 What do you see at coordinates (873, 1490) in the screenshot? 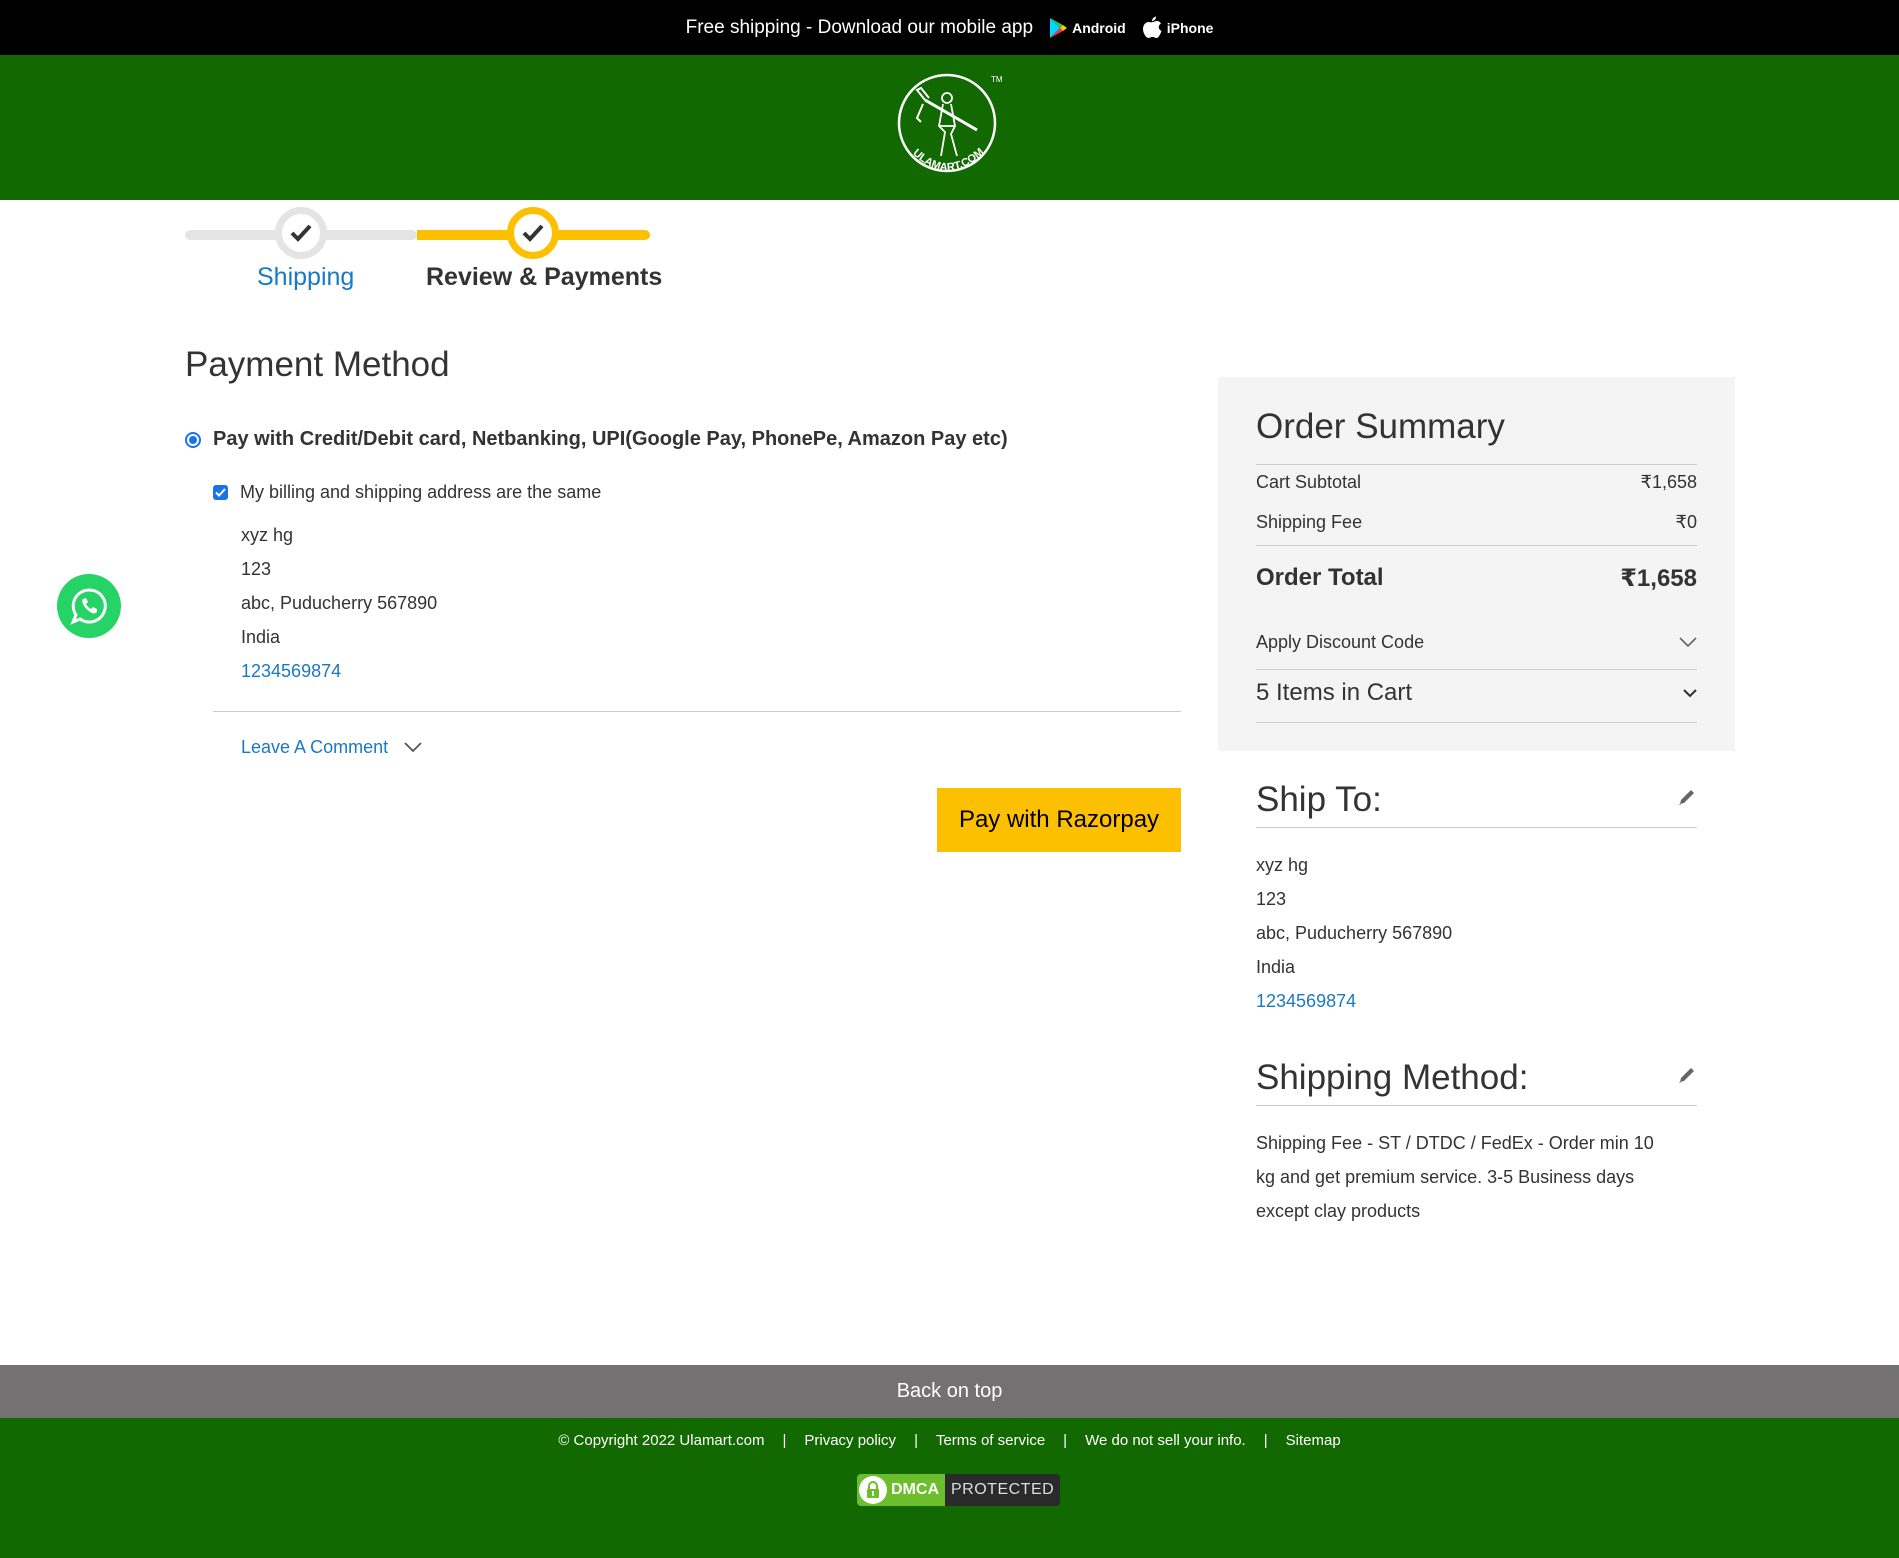
I see `lock-icon` at bounding box center [873, 1490].